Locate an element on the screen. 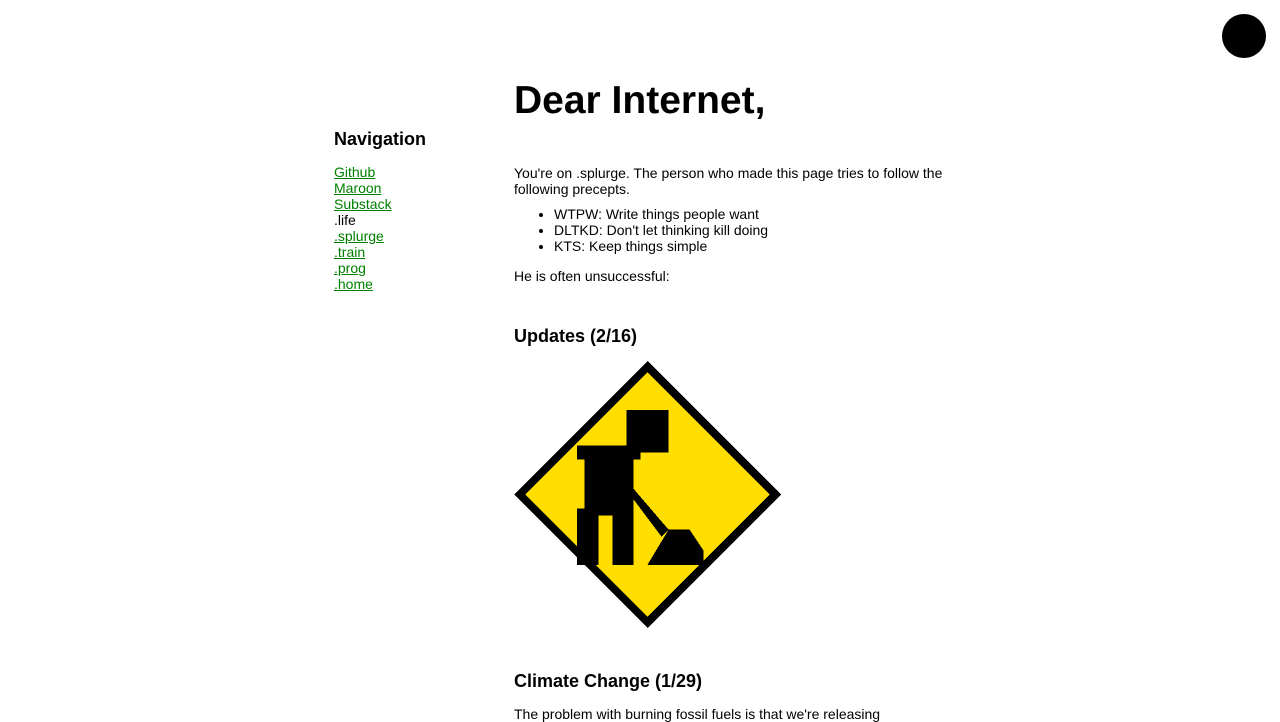 The width and height of the screenshot is (1280, 722). nav-link-maroon: Maroon is located at coordinates (357, 188).